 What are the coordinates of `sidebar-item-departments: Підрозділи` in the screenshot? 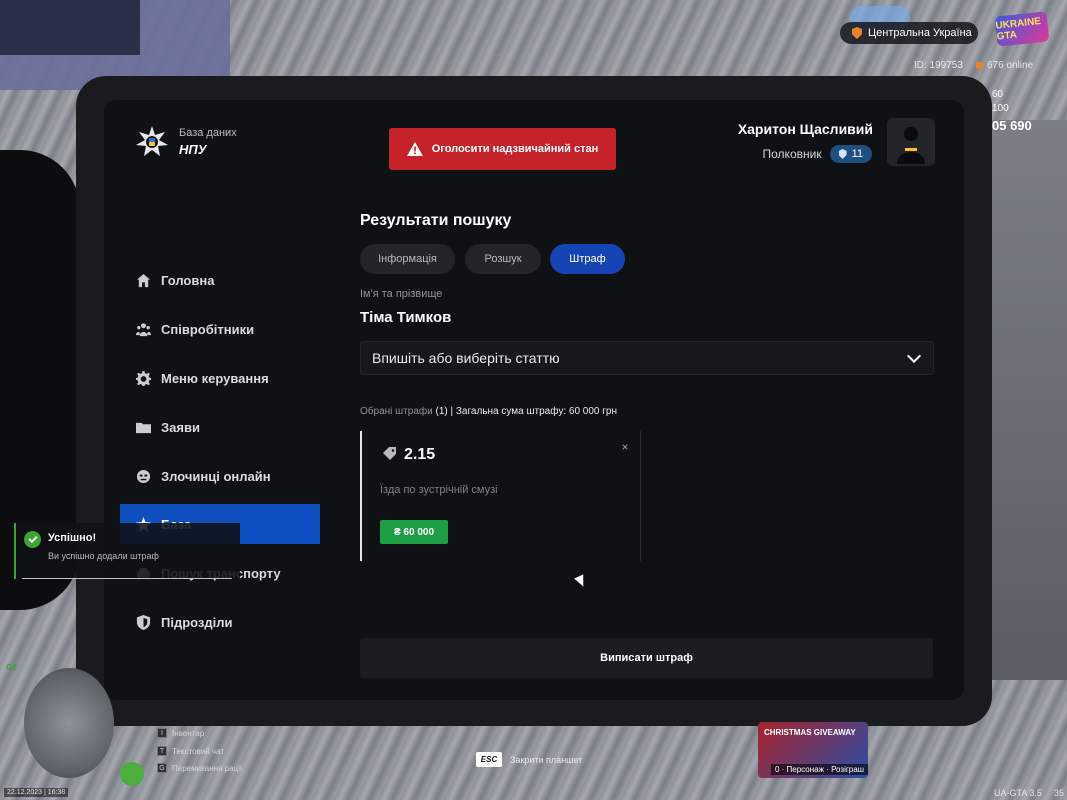 It's located at (220, 622).